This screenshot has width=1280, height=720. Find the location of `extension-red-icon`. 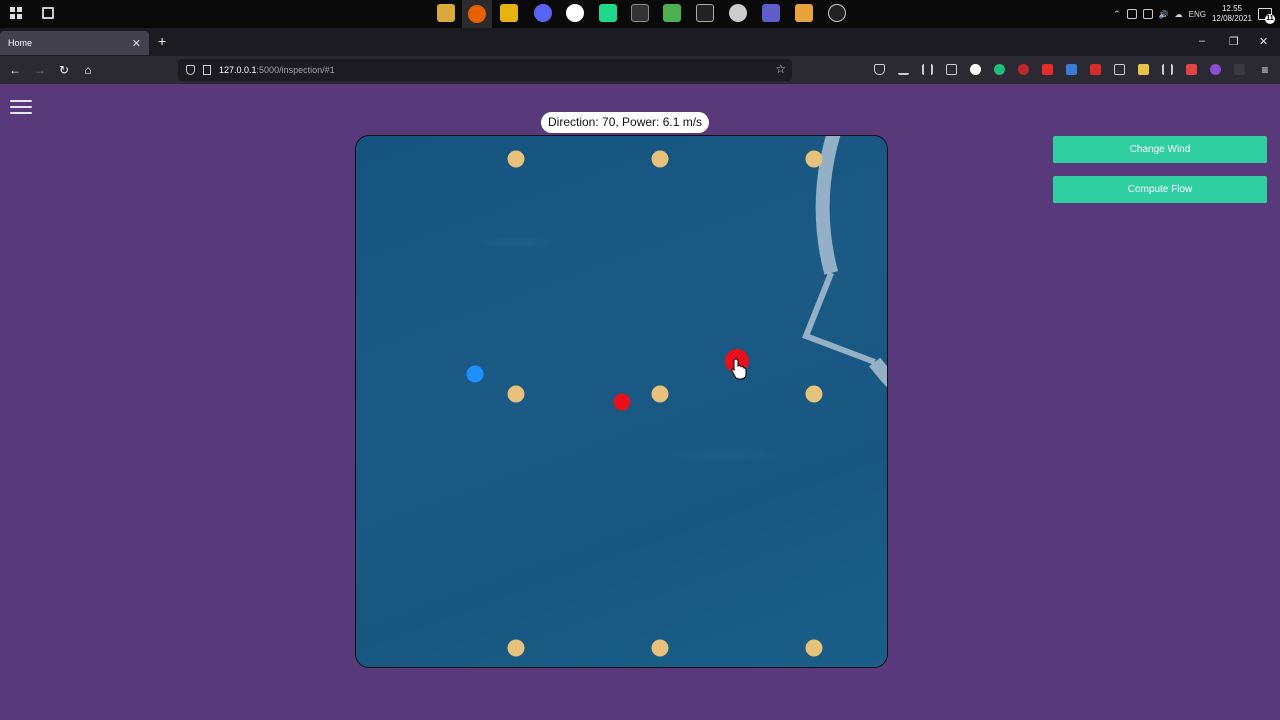

extension-red-icon is located at coordinates (1191, 69).